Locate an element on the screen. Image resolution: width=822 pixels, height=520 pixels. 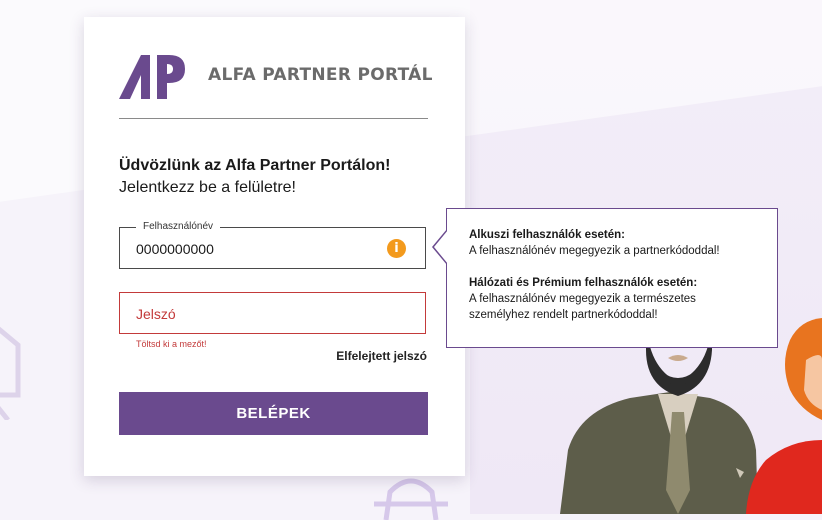
bell-outline-decoration is located at coordinates (411, 499).